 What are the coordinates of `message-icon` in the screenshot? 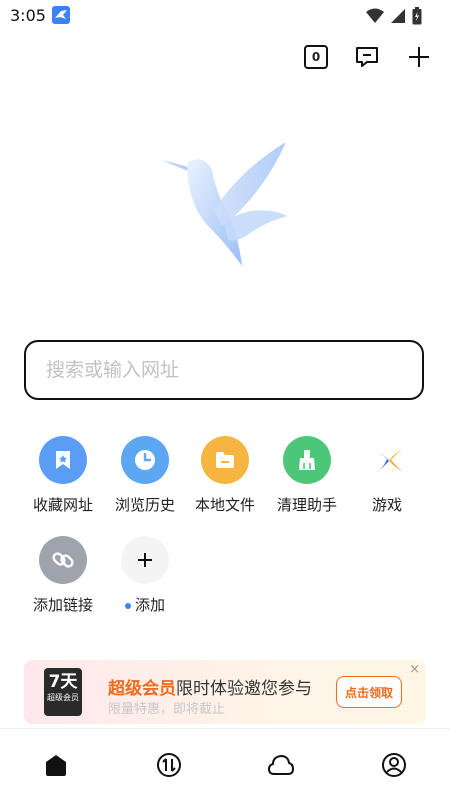 It's located at (367, 57).